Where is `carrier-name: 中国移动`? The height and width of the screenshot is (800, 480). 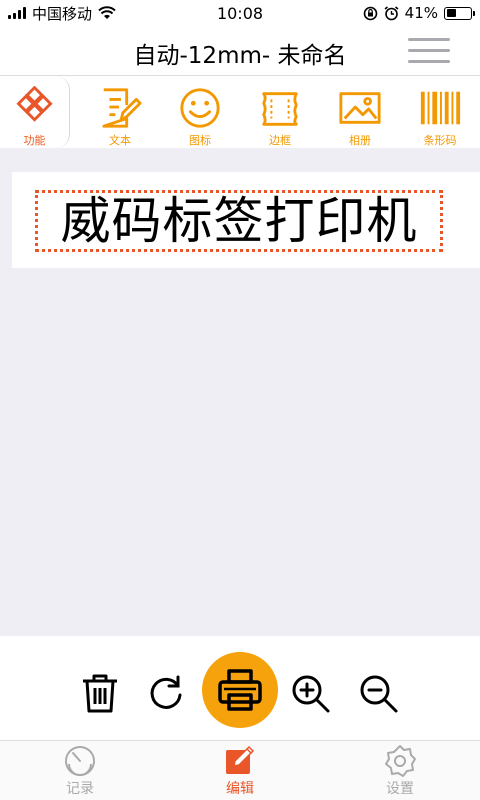 carrier-name: 中国移动 is located at coordinates (62, 13).